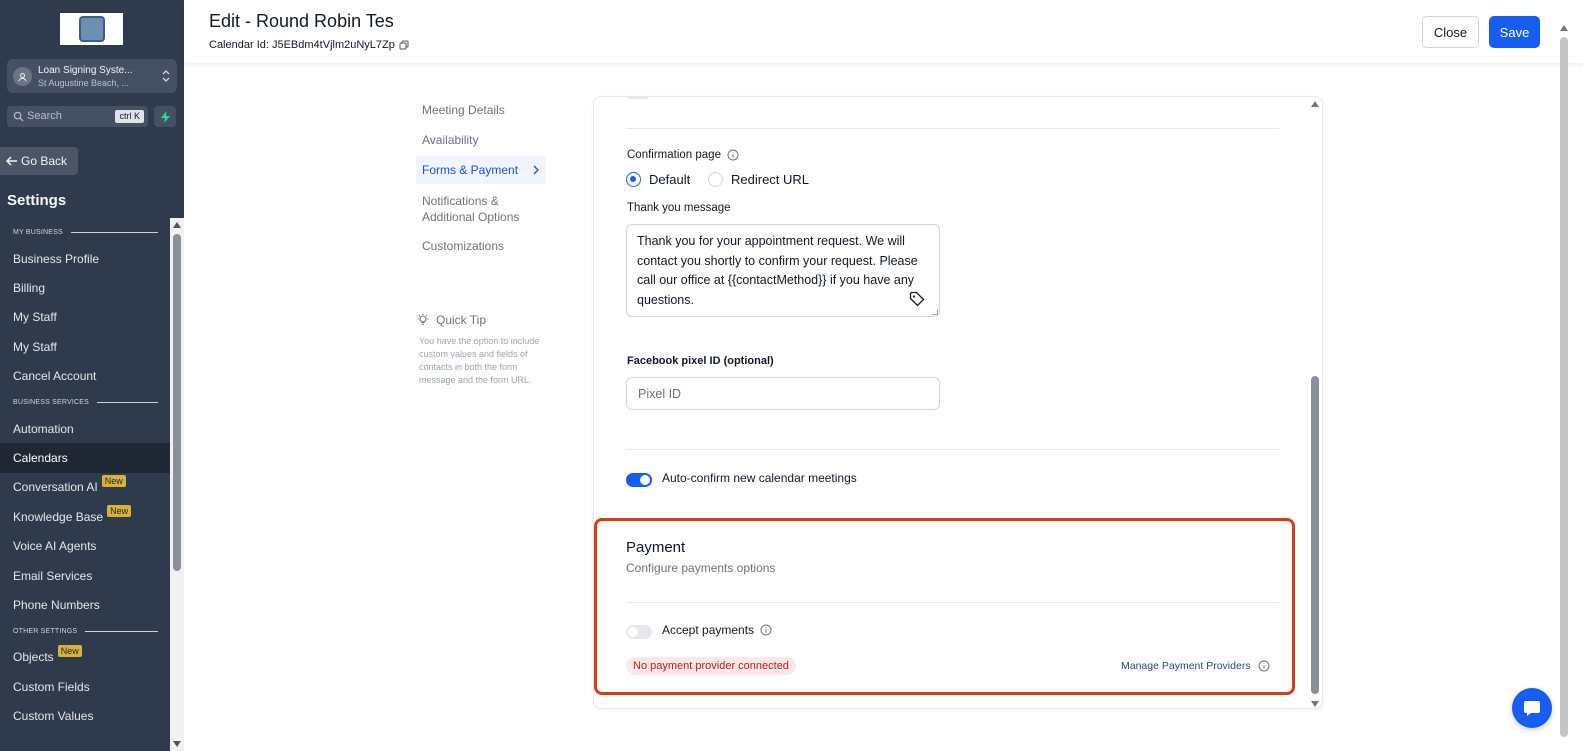 The width and height of the screenshot is (1583, 751). Describe the element at coordinates (660, 393) in the screenshot. I see `pixel-id-placeholder: Pixel ID` at that location.